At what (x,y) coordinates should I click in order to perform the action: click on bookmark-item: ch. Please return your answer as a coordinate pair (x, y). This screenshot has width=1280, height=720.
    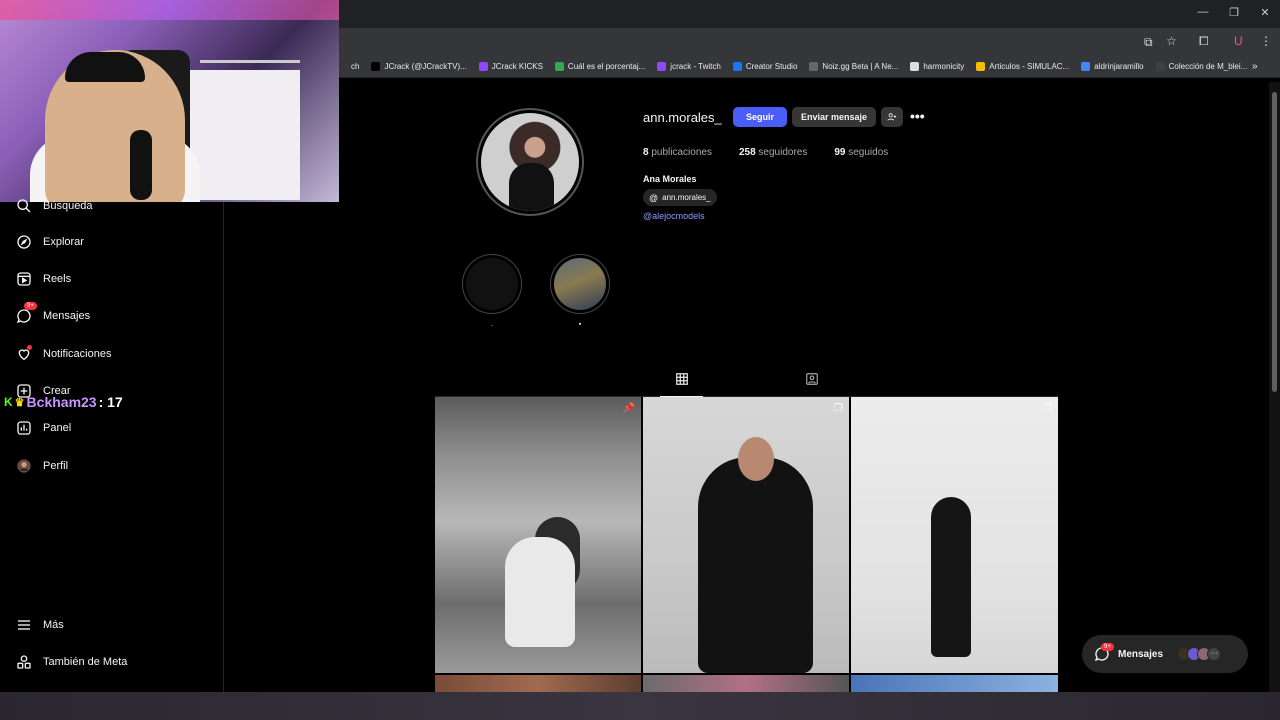
    Looking at the image, I should click on (348, 66).